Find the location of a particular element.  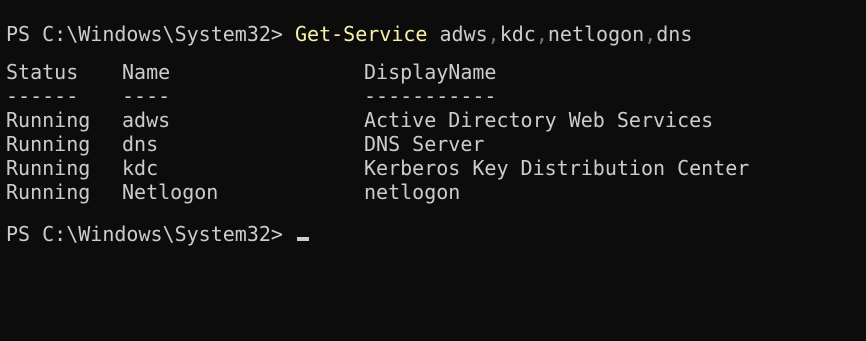

underline-status: ------ is located at coordinates (42, 96).